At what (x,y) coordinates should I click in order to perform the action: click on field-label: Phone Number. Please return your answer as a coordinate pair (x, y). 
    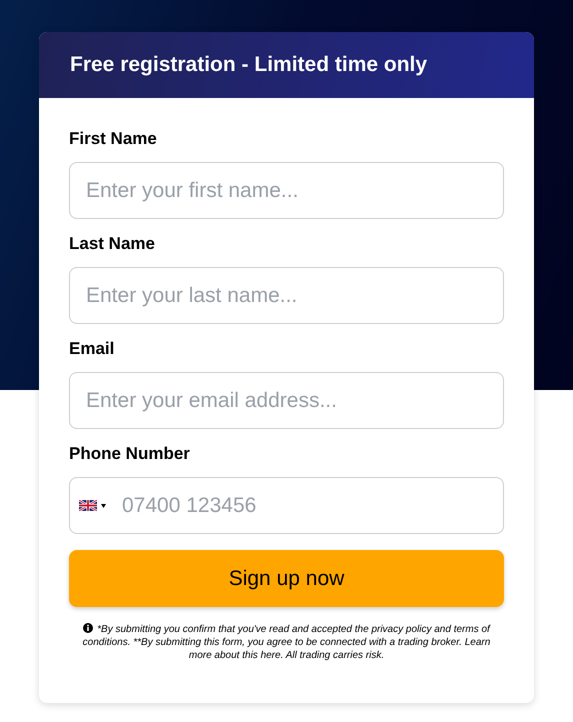
    Looking at the image, I should click on (130, 454).